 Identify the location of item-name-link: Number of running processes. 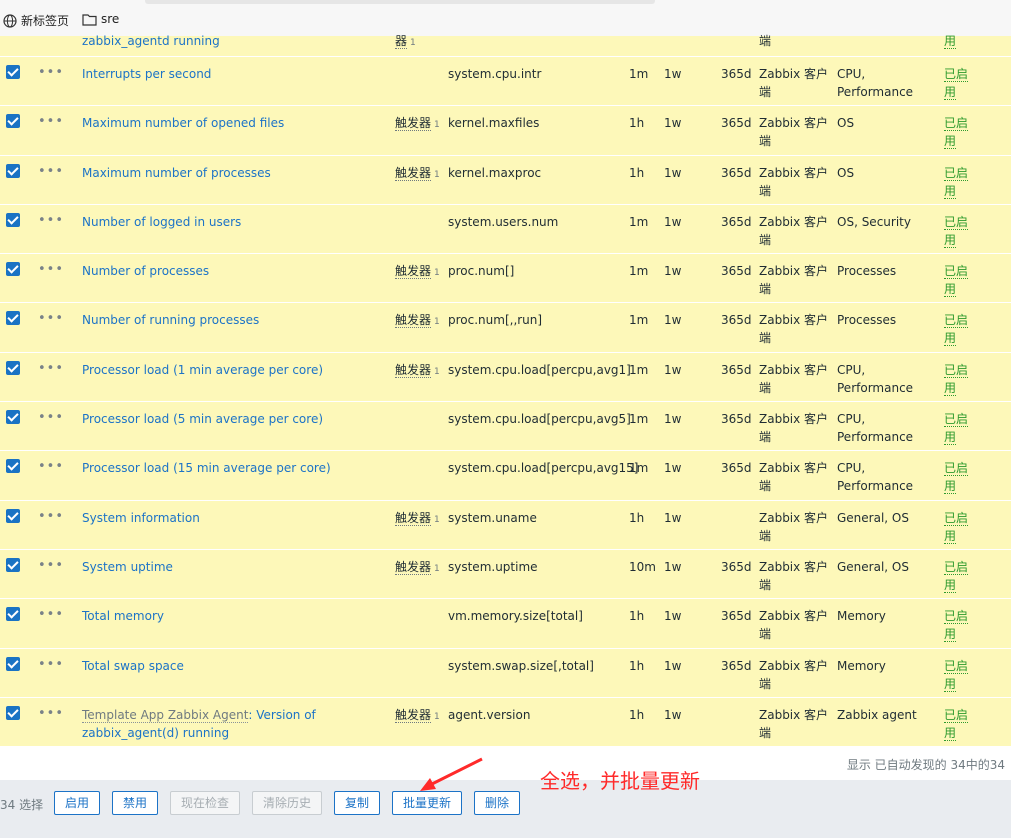
(234, 320).